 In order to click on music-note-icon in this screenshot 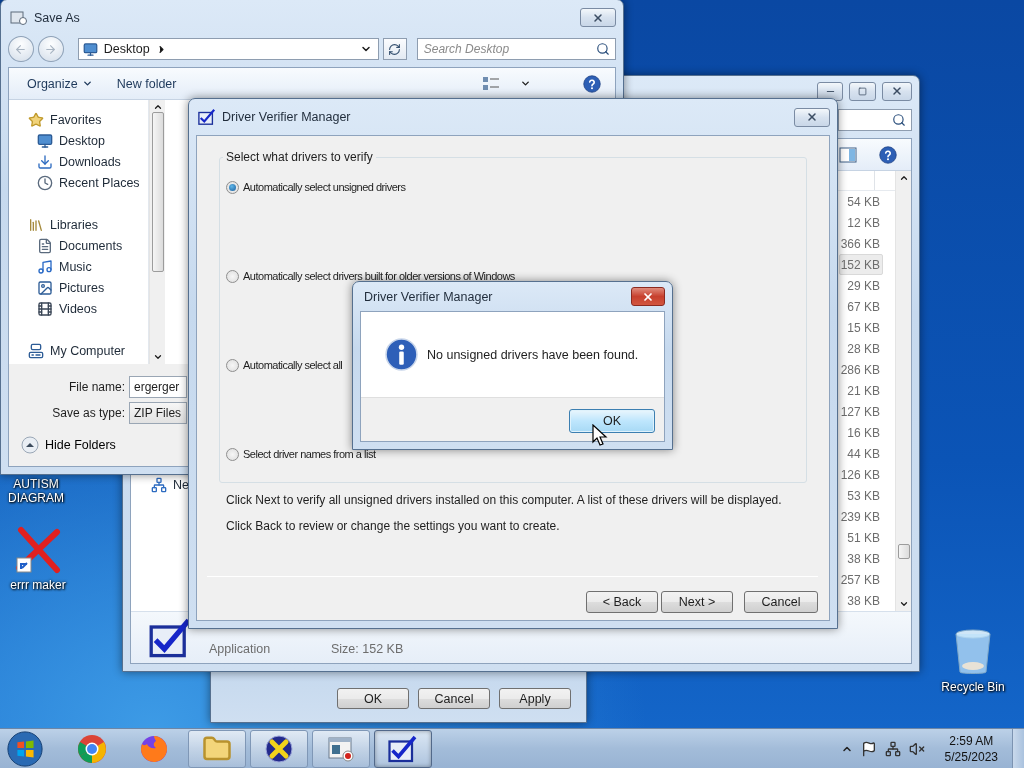, I will do `click(45, 266)`.